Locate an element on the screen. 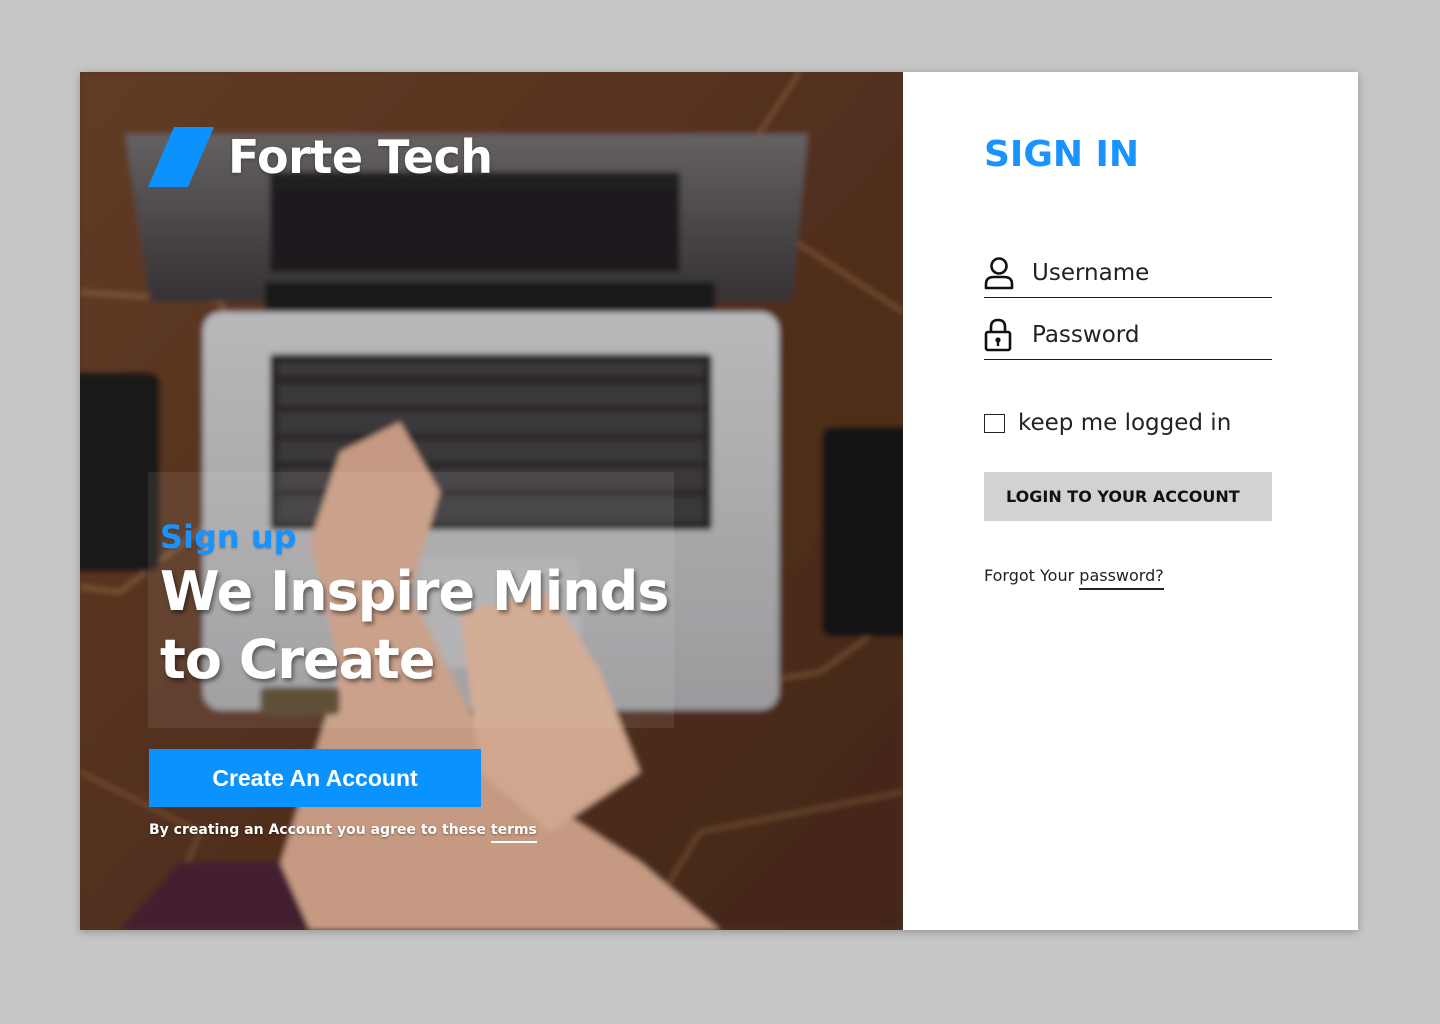  username-field is located at coordinates (1128, 273).